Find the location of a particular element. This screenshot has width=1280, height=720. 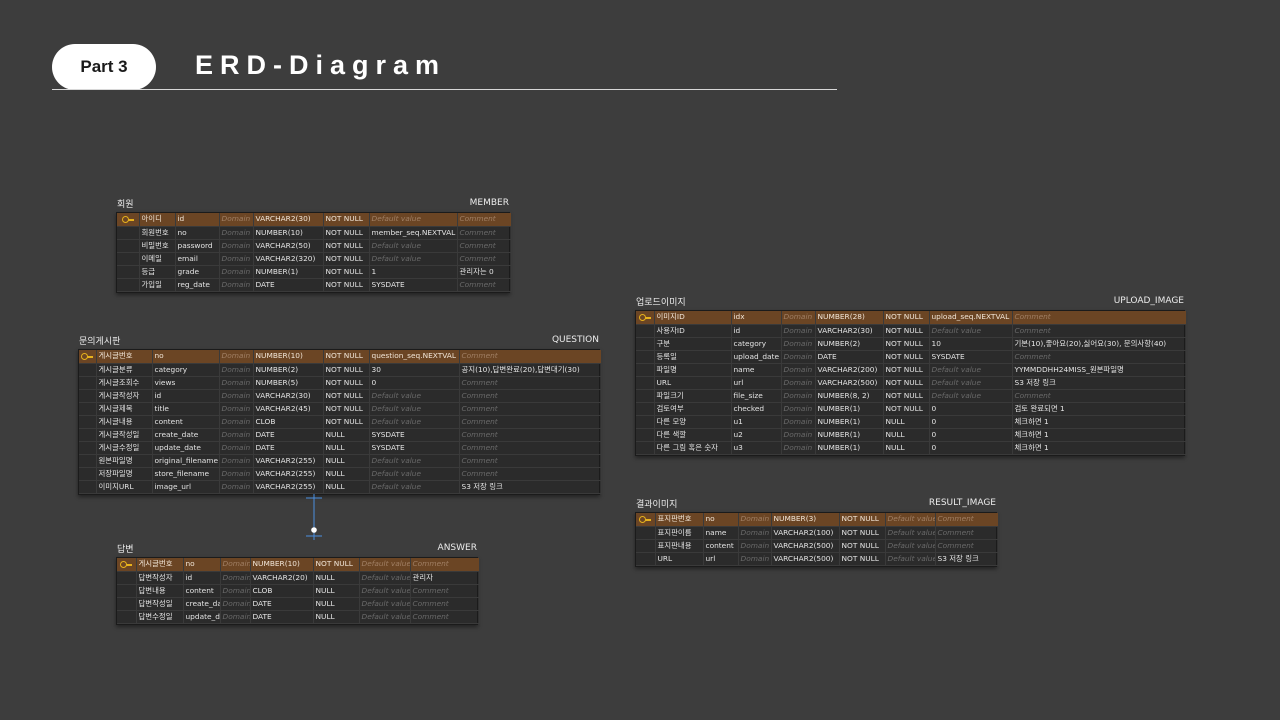

relationship-connector is located at coordinates (314, 518).